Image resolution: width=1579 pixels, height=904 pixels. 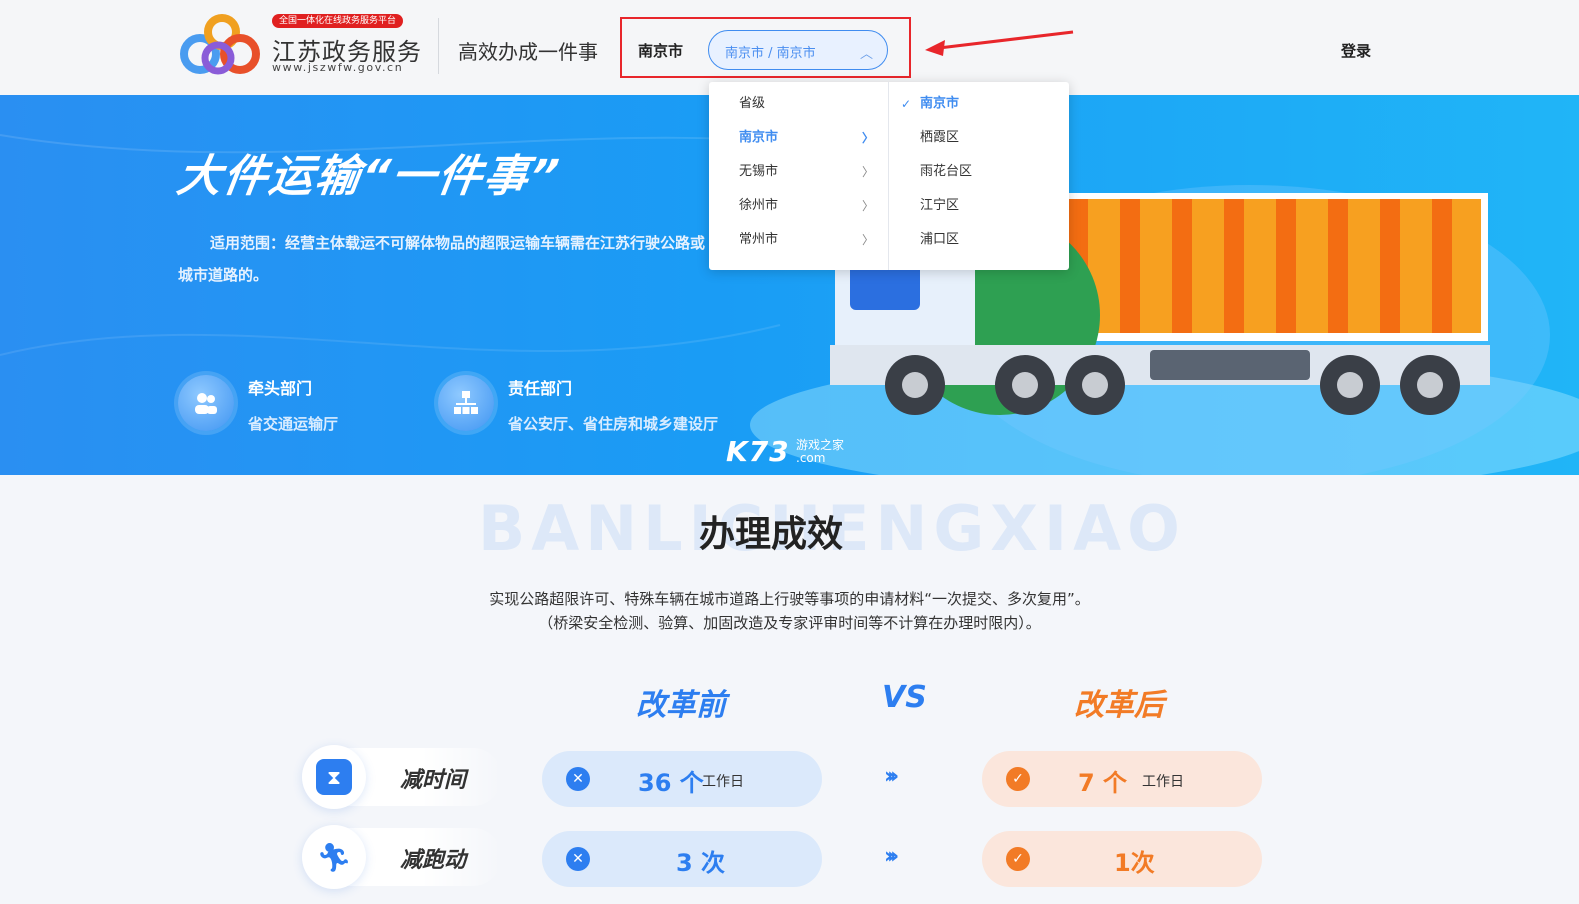 I want to click on region-select: 南京市 / 南京市 ︿, so click(x=798, y=50).